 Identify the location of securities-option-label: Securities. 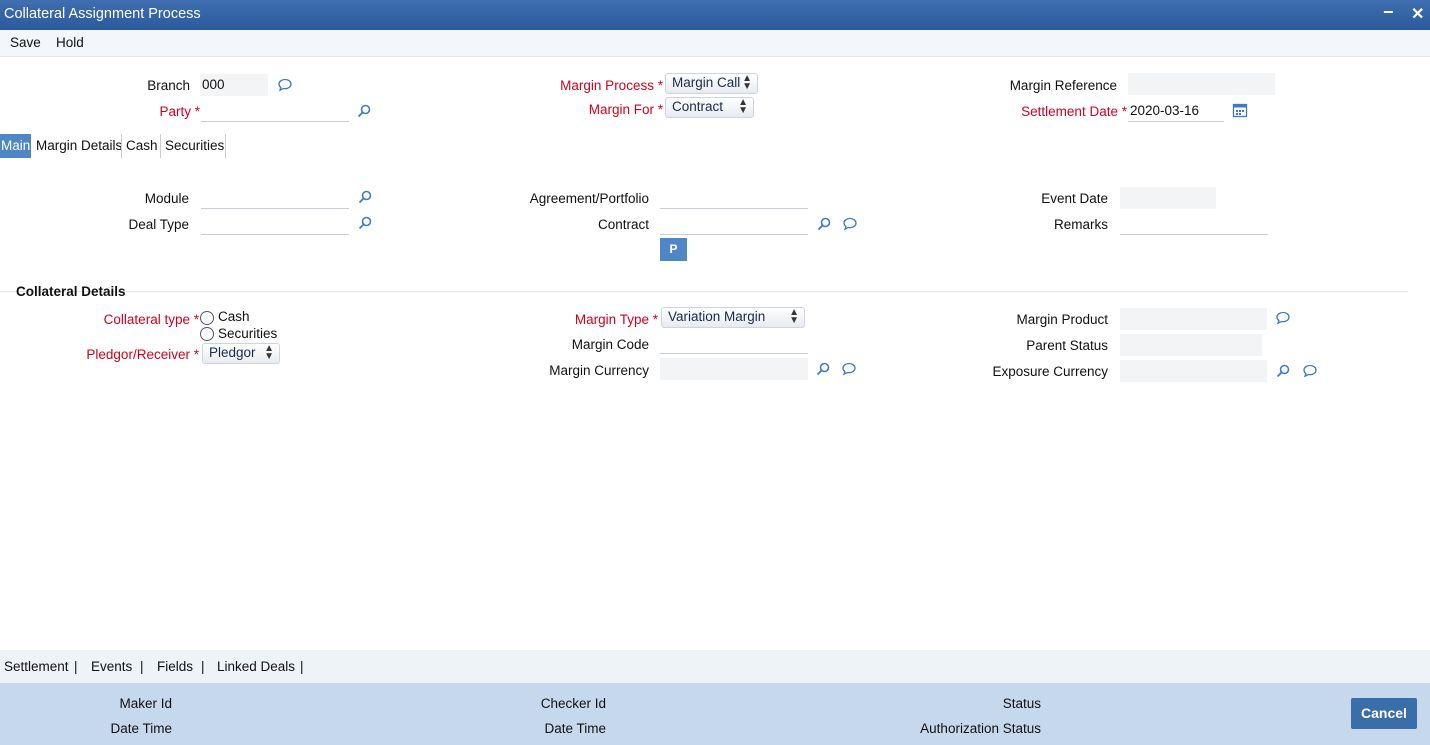
(248, 333).